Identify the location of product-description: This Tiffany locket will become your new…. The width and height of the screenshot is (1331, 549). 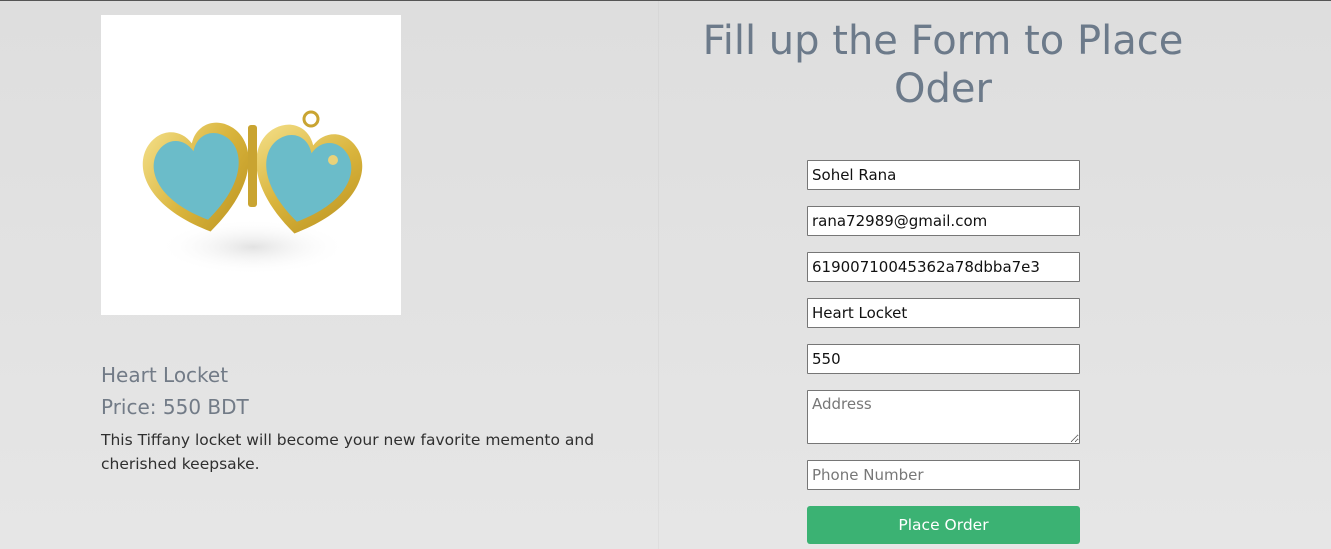
(348, 452).